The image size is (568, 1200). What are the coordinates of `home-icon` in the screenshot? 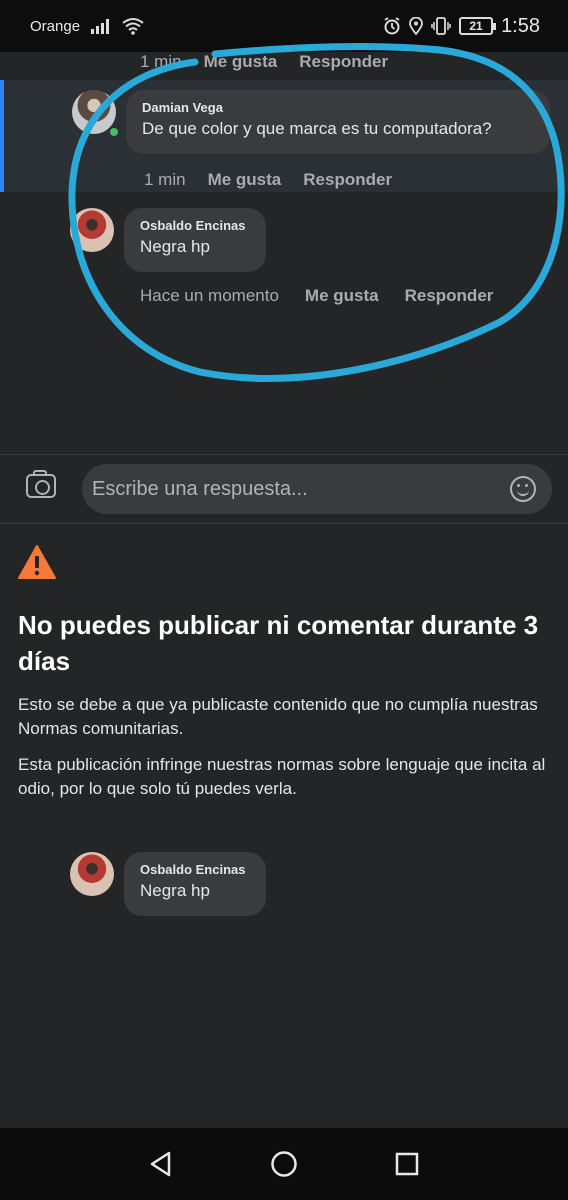 It's located at (284, 1164).